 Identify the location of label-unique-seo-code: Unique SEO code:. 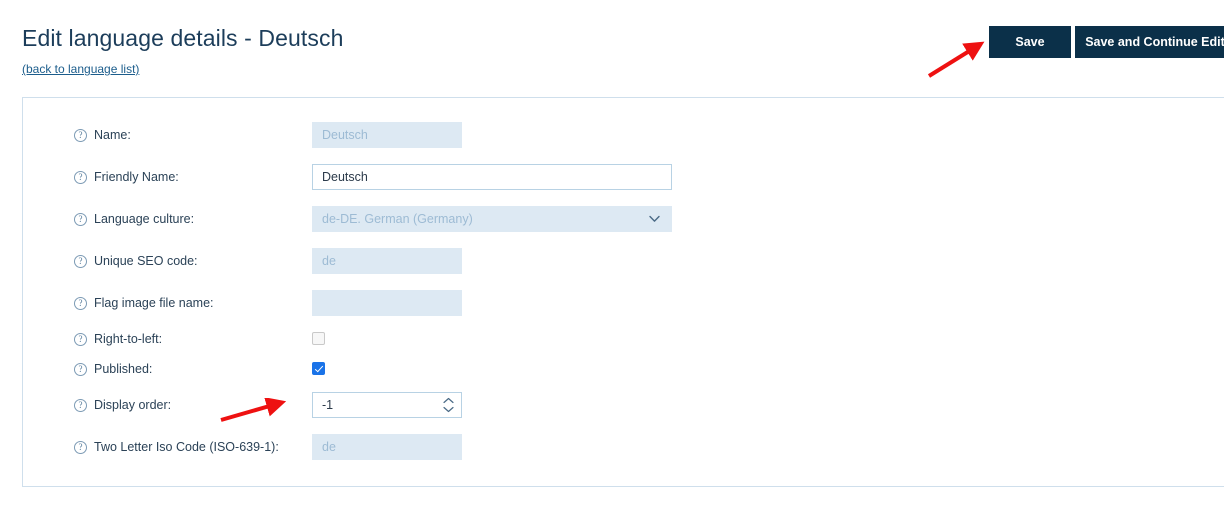
(146, 261).